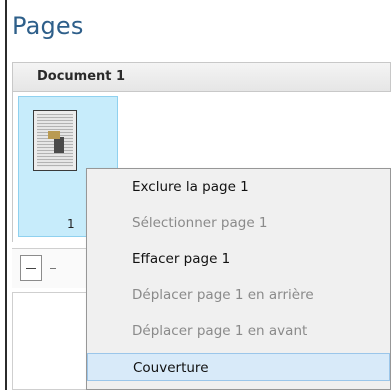  What do you see at coordinates (53, 268) in the screenshot?
I see `zoom-slider-track` at bounding box center [53, 268].